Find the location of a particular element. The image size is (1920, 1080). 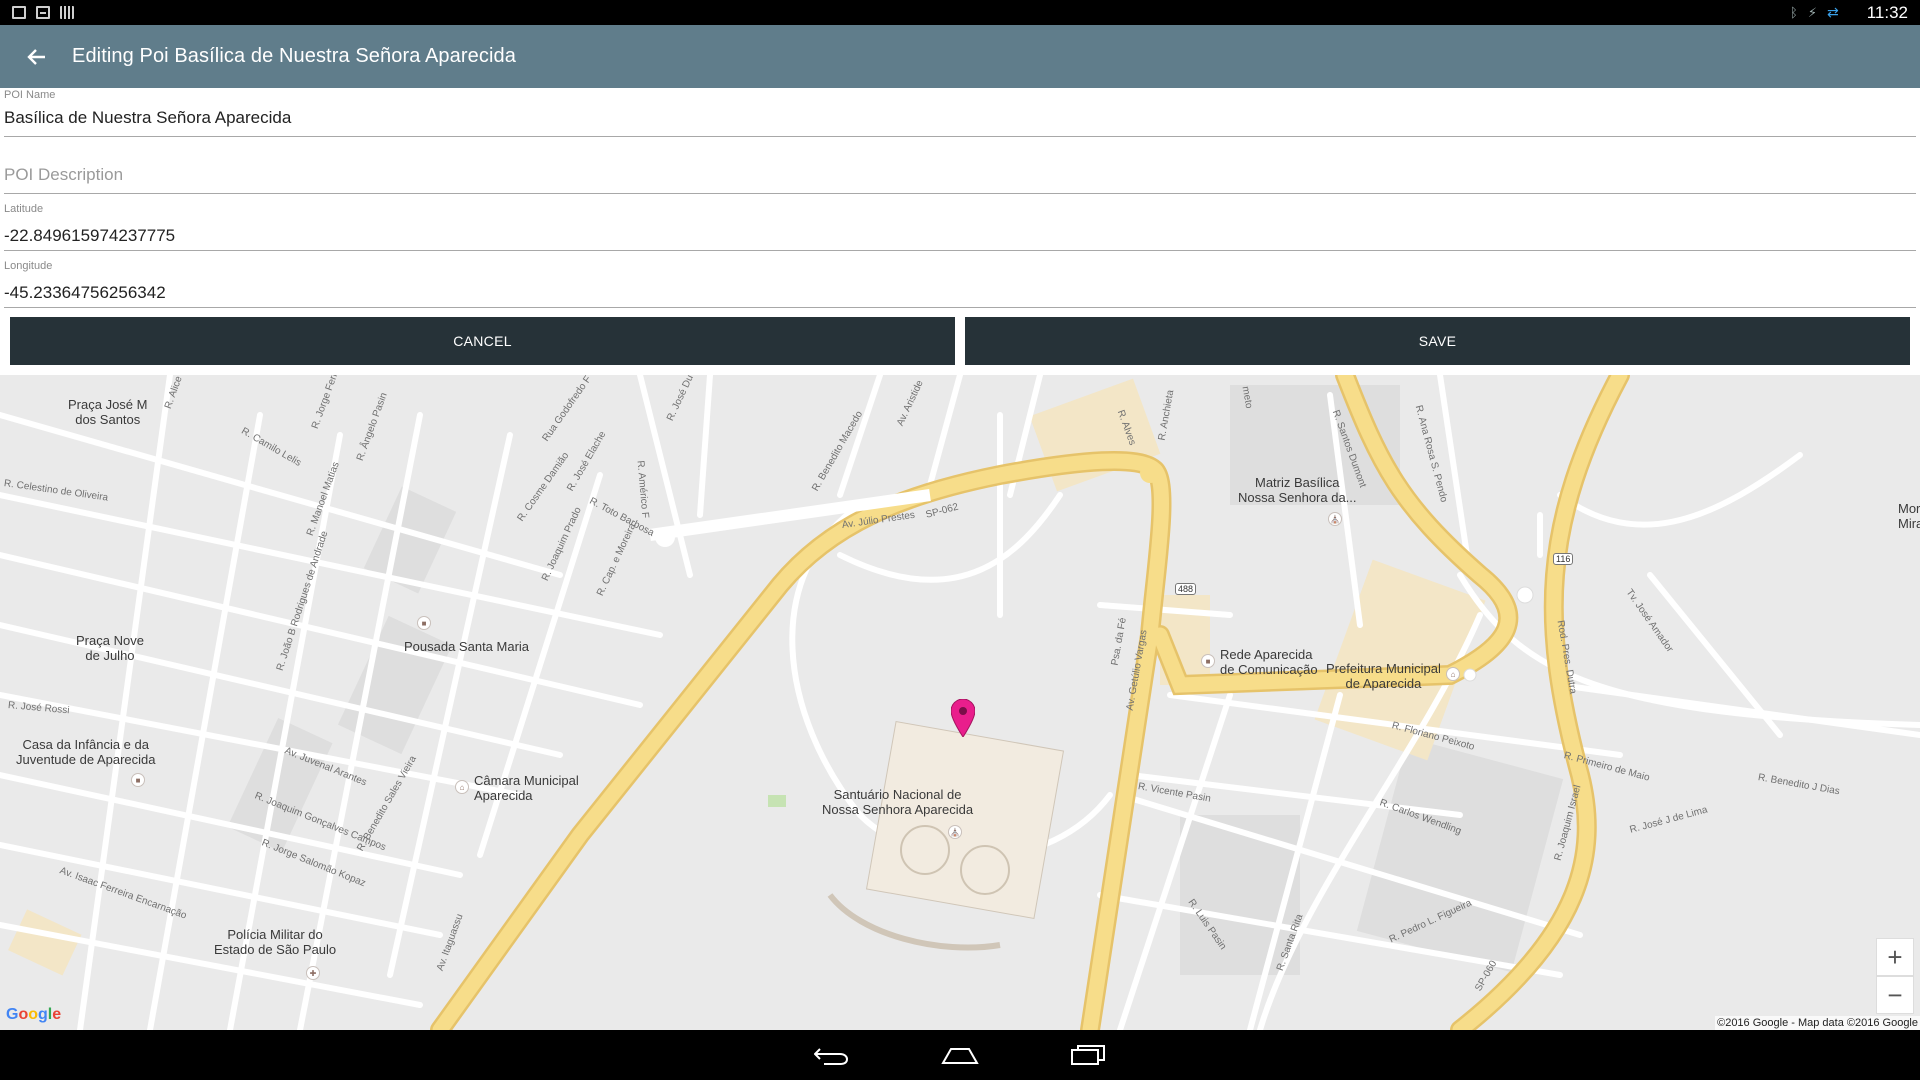

longitude-input is located at coordinates (960, 293).